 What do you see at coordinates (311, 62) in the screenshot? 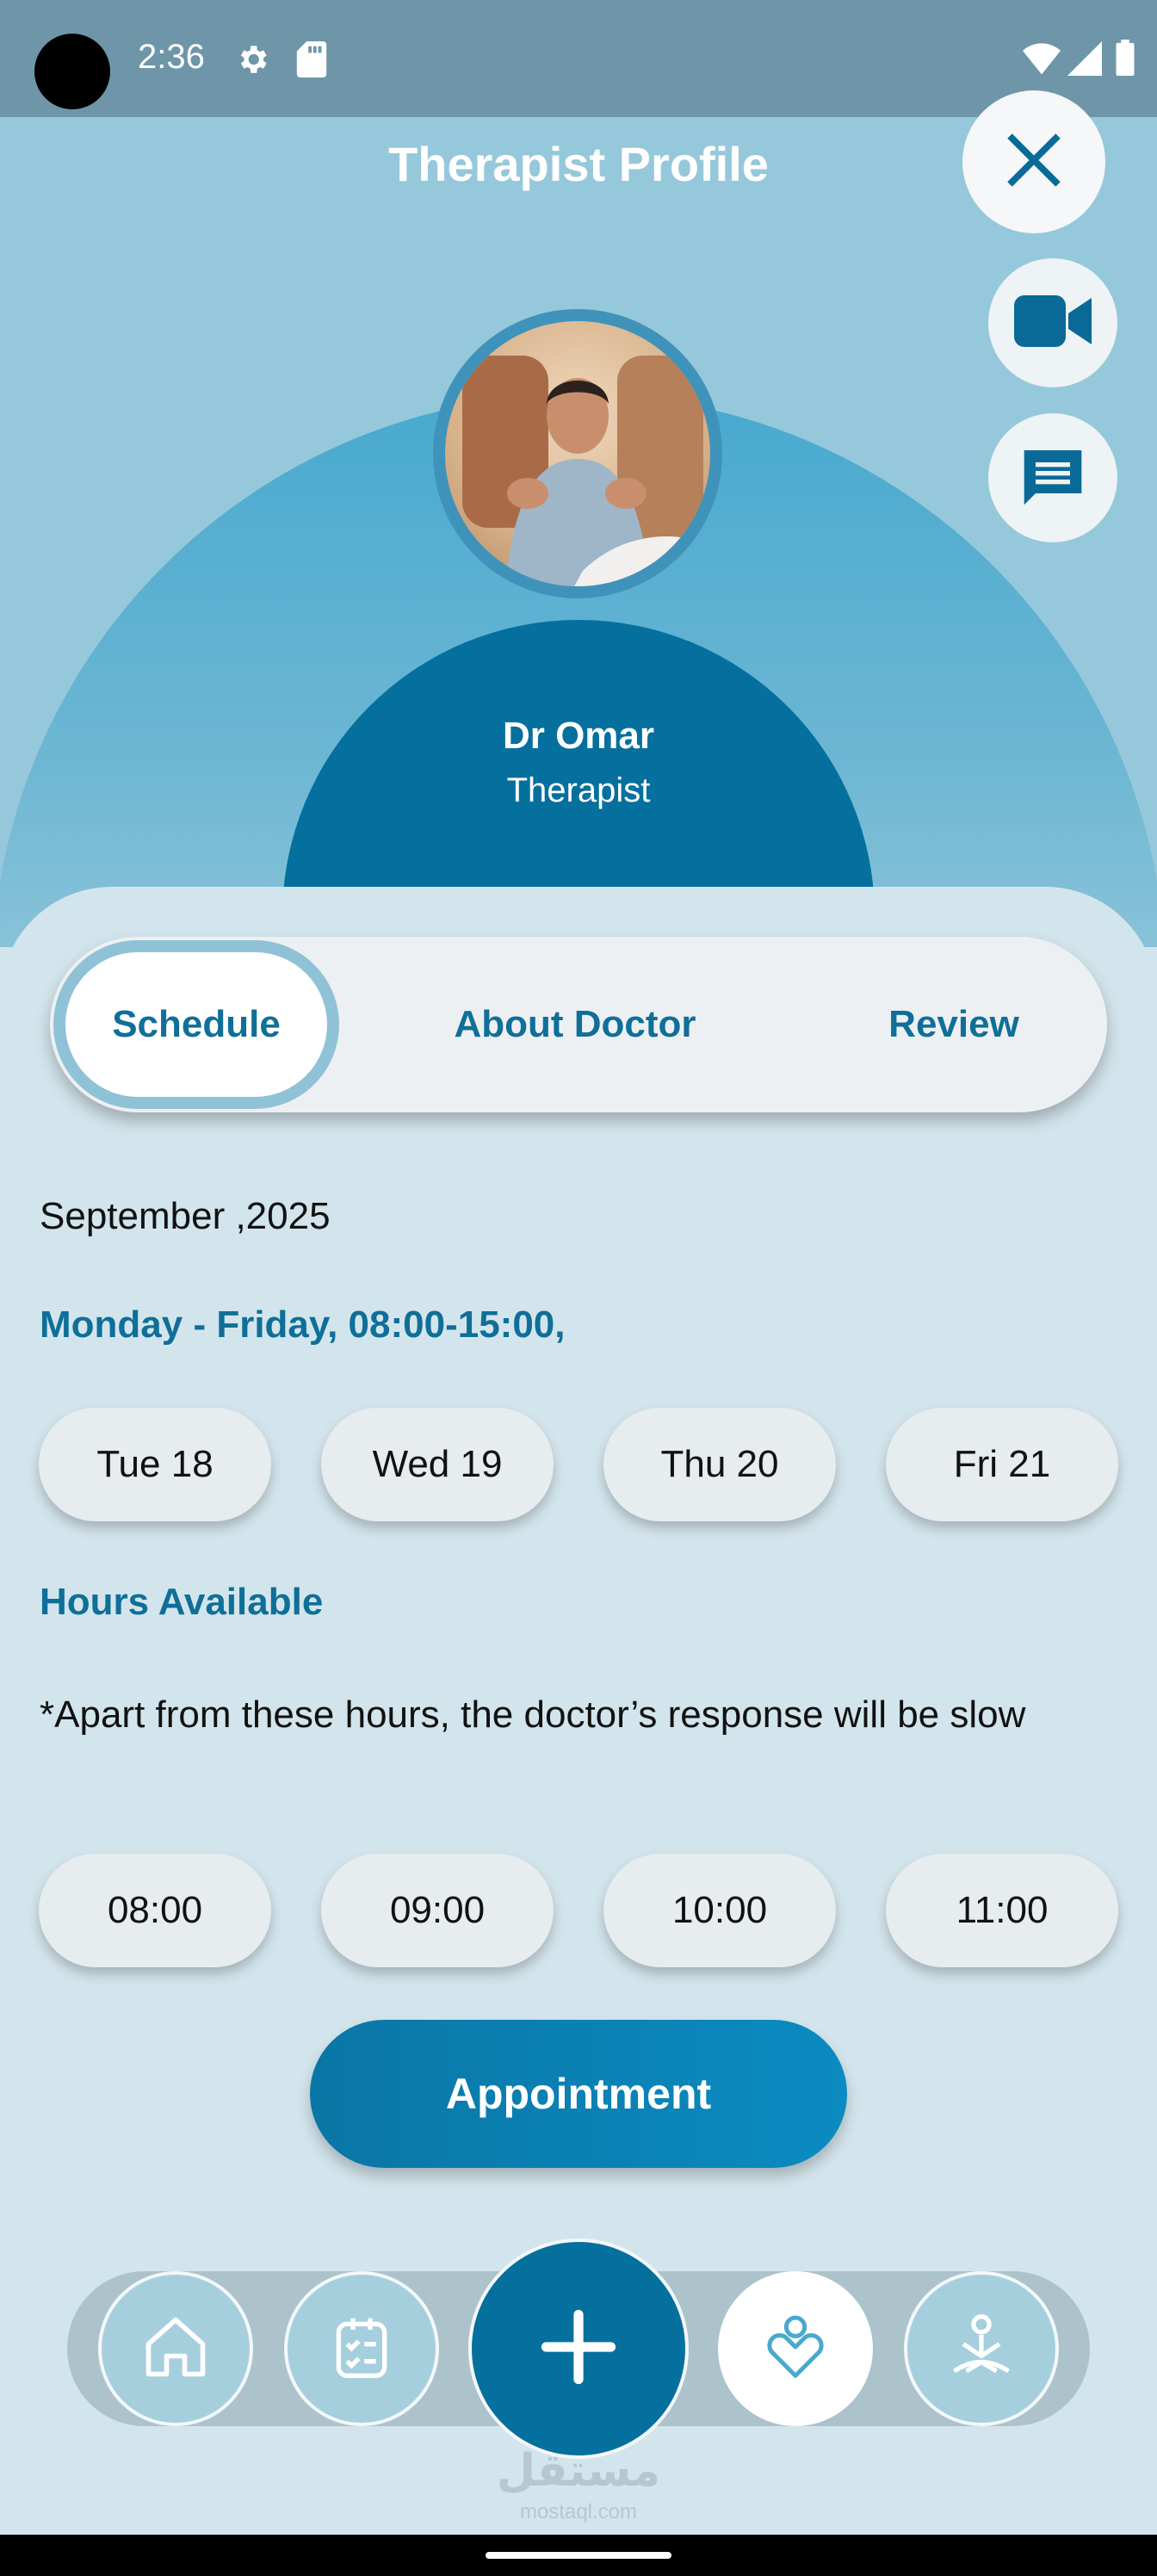
I see `sd-card-icon` at bounding box center [311, 62].